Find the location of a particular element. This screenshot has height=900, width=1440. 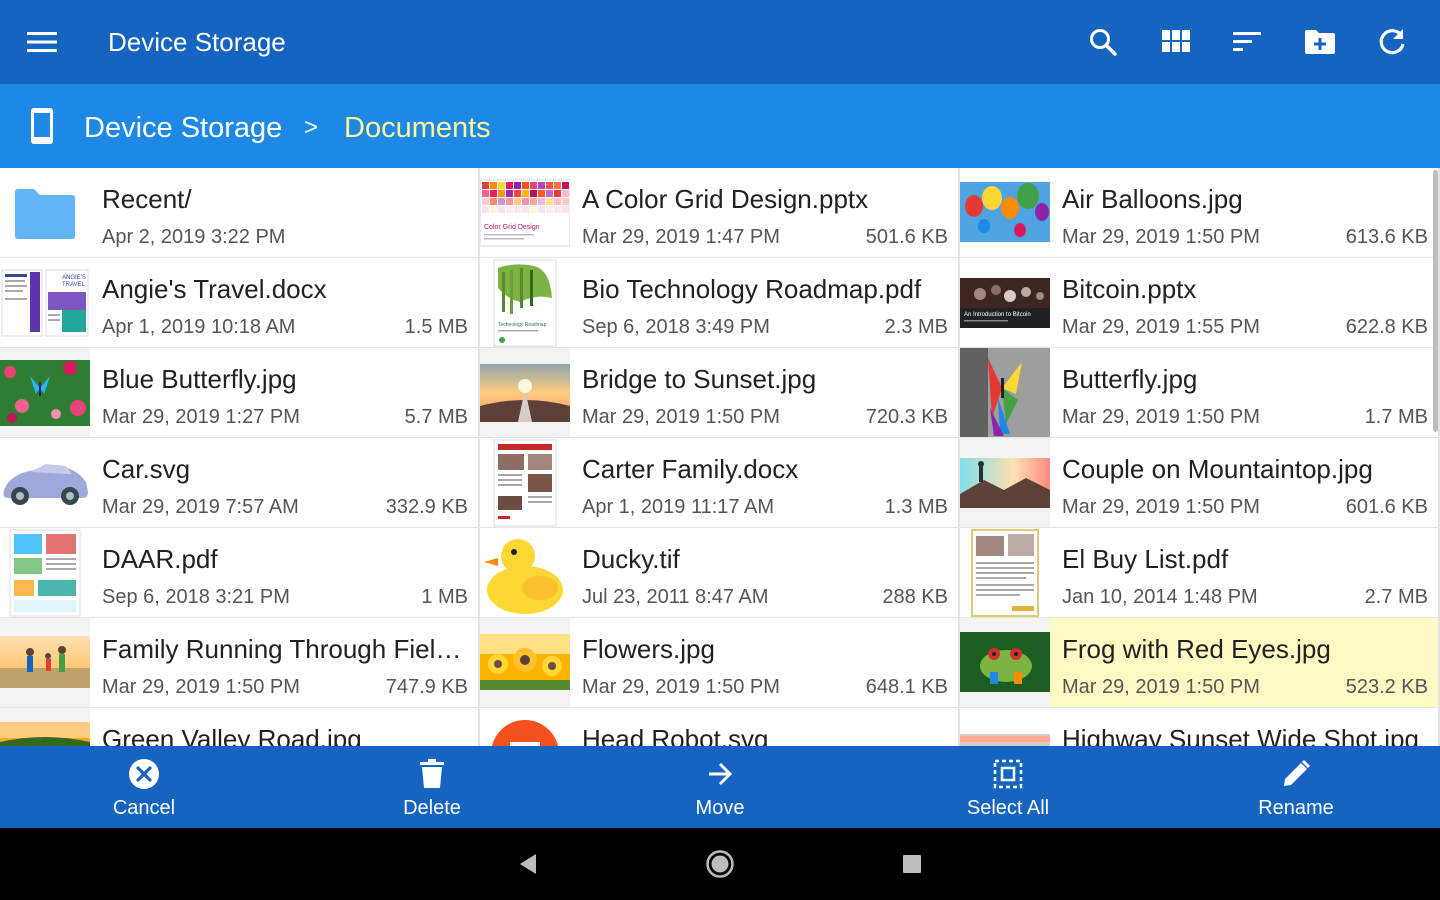

move-button: Move is located at coordinates (720, 787).